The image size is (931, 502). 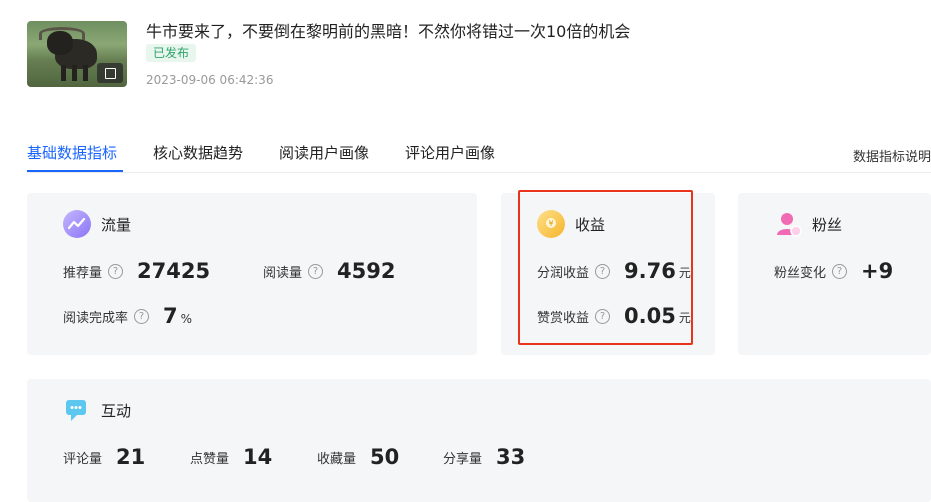 What do you see at coordinates (210, 80) in the screenshot?
I see `publish-time: 2023-09-06 06:42:36` at bounding box center [210, 80].